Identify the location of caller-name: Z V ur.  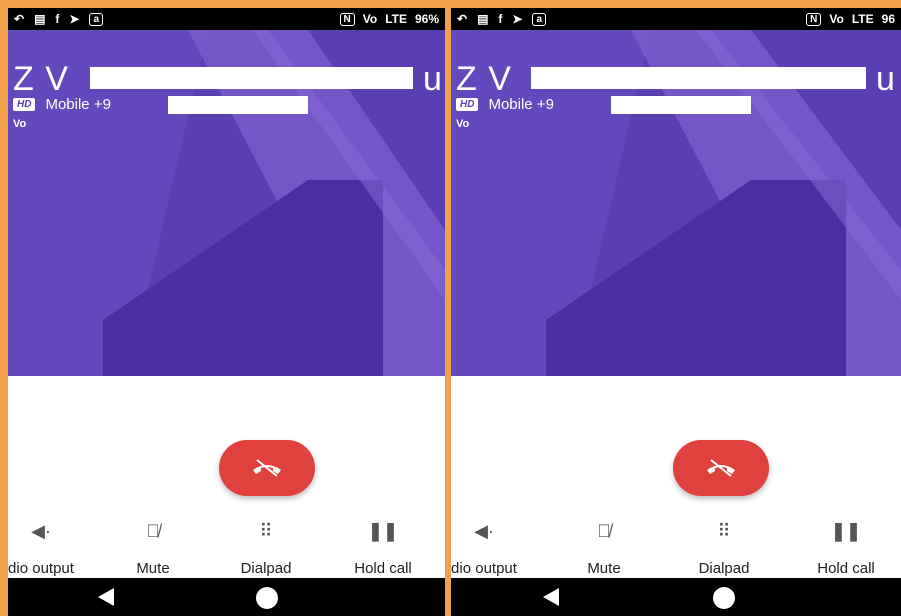
(229, 79).